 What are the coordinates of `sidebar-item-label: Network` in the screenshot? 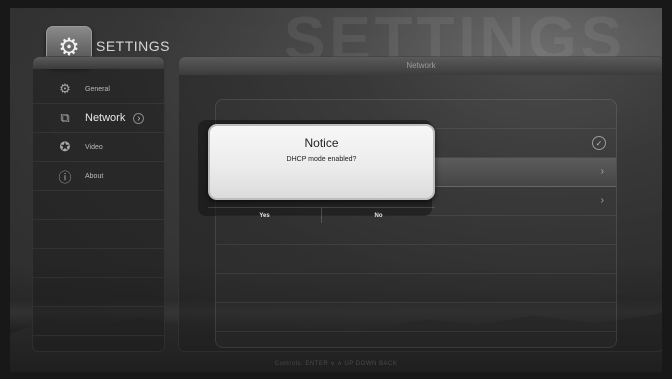 It's located at (105, 118).